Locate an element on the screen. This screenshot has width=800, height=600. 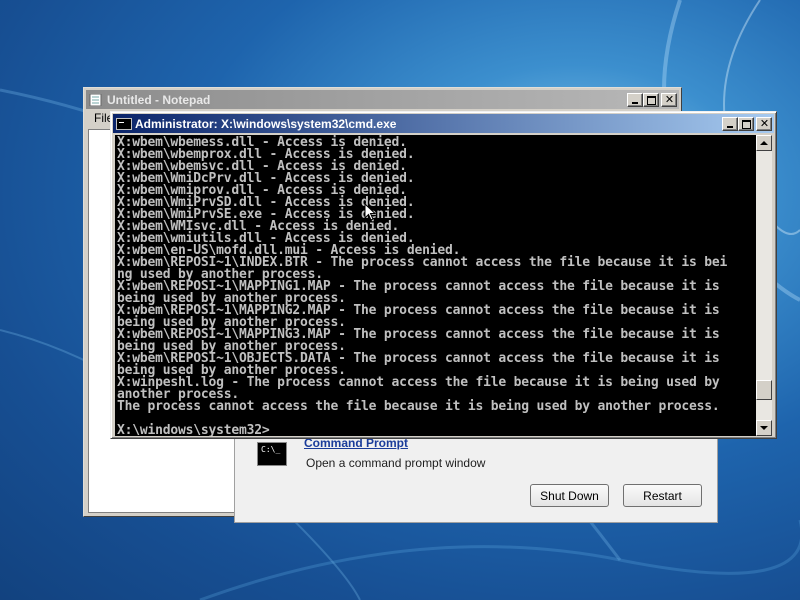
notepad-close-button: ✕ is located at coordinates (669, 99).